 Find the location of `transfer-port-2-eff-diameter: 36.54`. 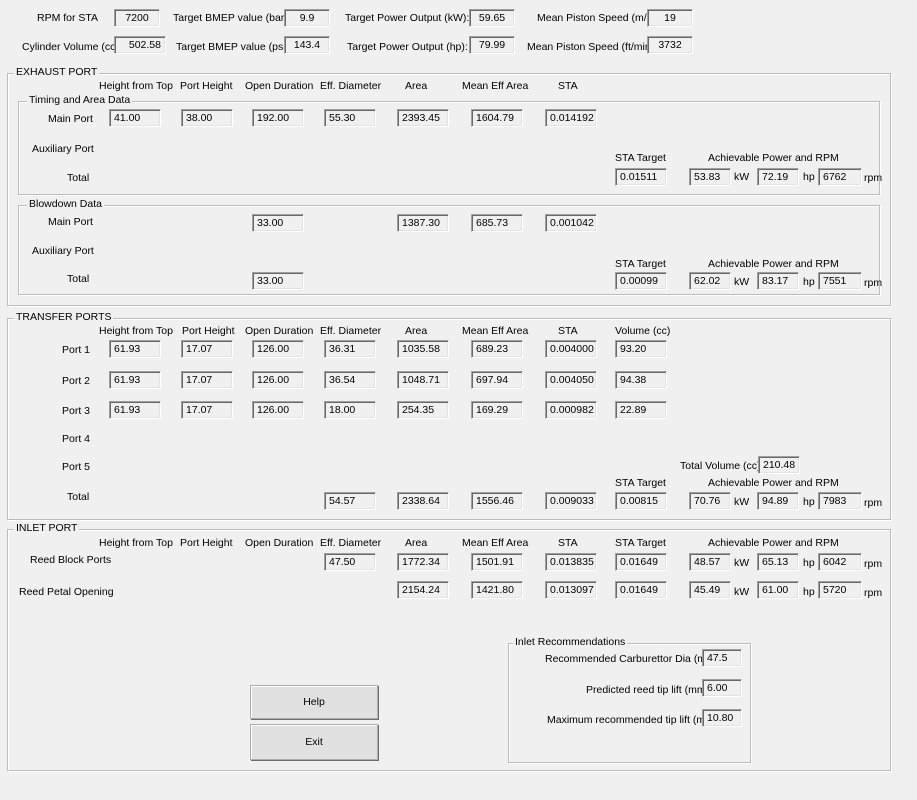

transfer-port-2-eff-diameter: 36.54 is located at coordinates (350, 380).